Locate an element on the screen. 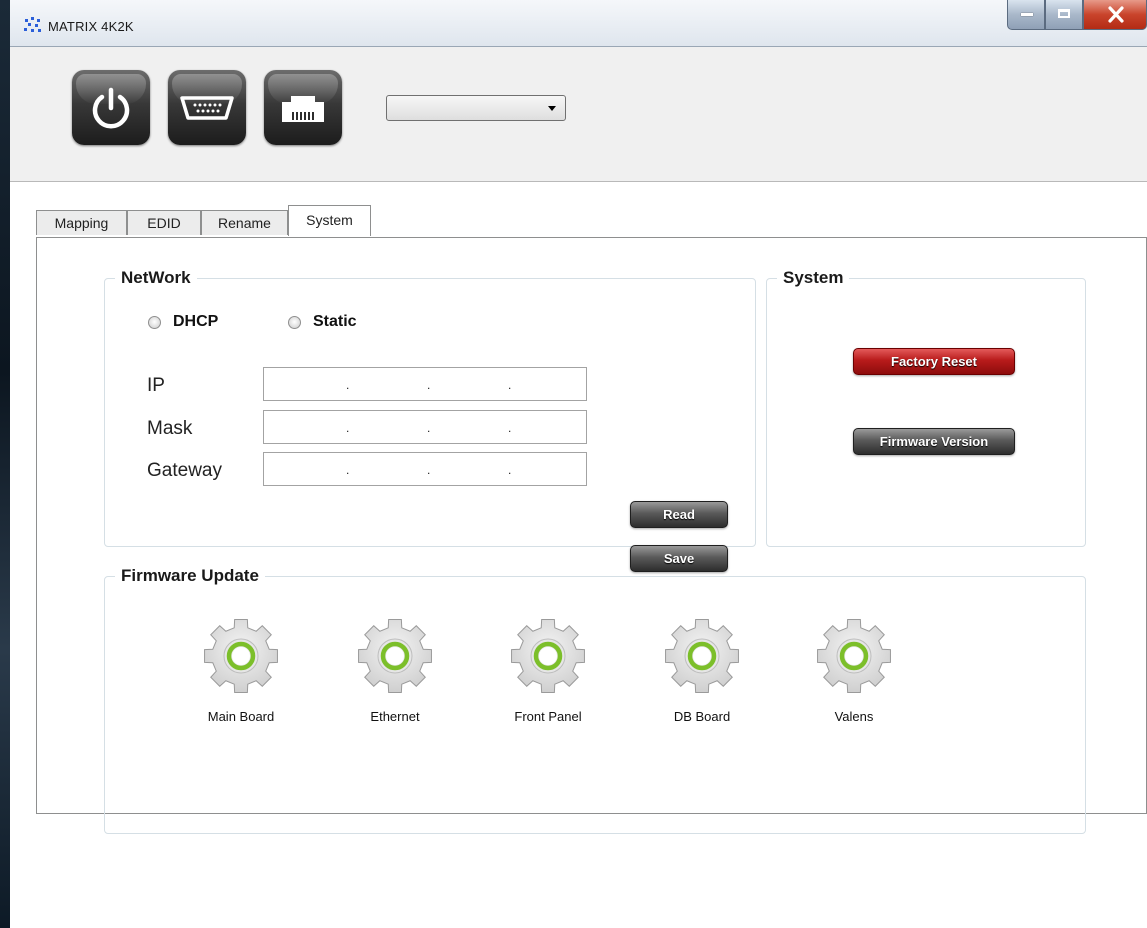  app-icon is located at coordinates (32, 24).